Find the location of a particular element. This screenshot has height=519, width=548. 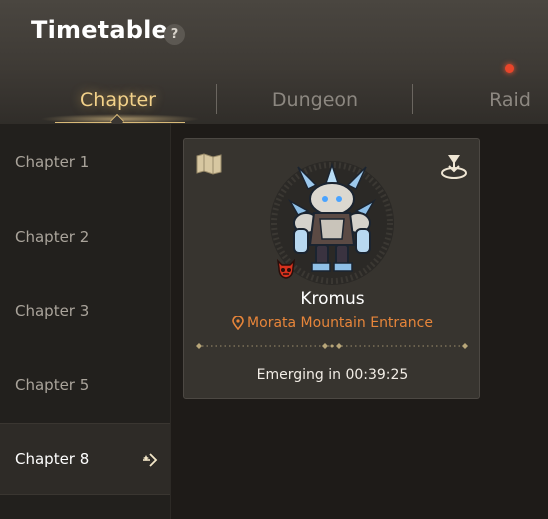

help-icon: ? is located at coordinates (174, 34).